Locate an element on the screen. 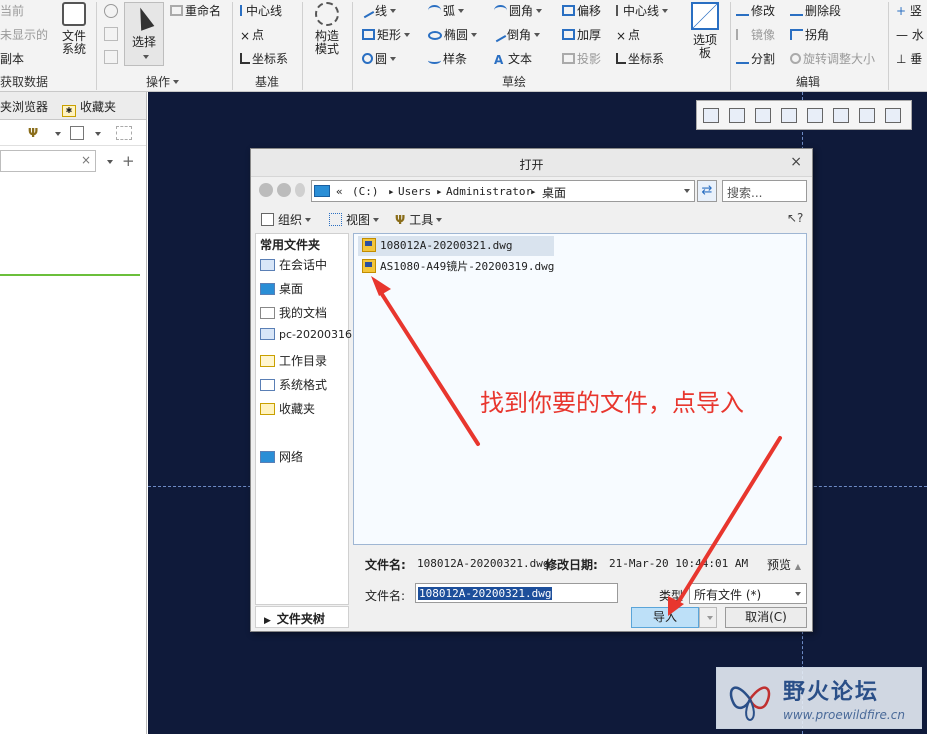 This screenshot has width=927, height=734. filter-icon is located at coordinates (124, 133).